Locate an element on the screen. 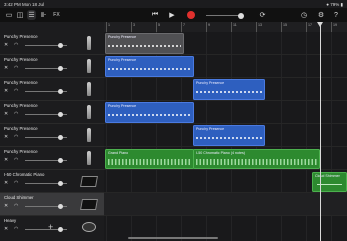  track-header: I-50 Chromatic Piano ✕ ◠ is located at coordinates (52, 181).